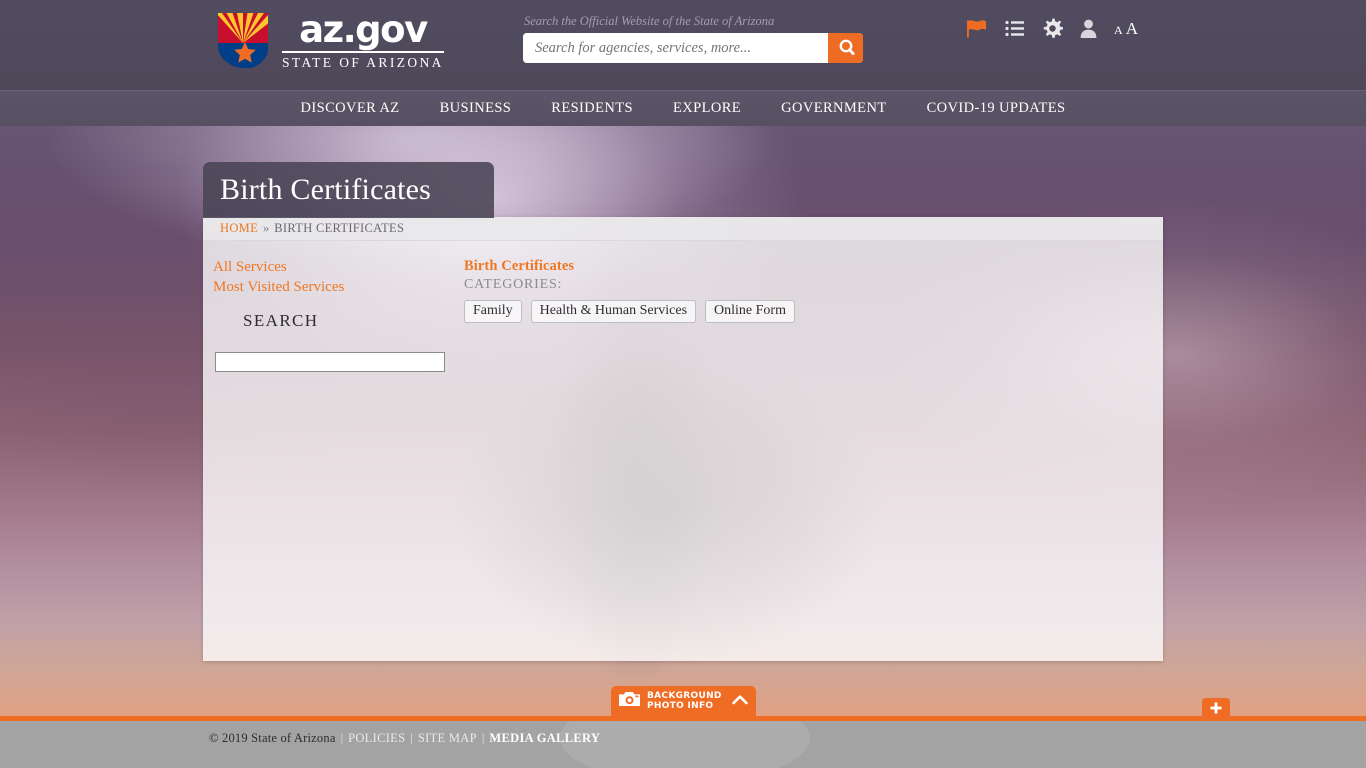  I want to click on text-size-control: A A, so click(1126, 29).